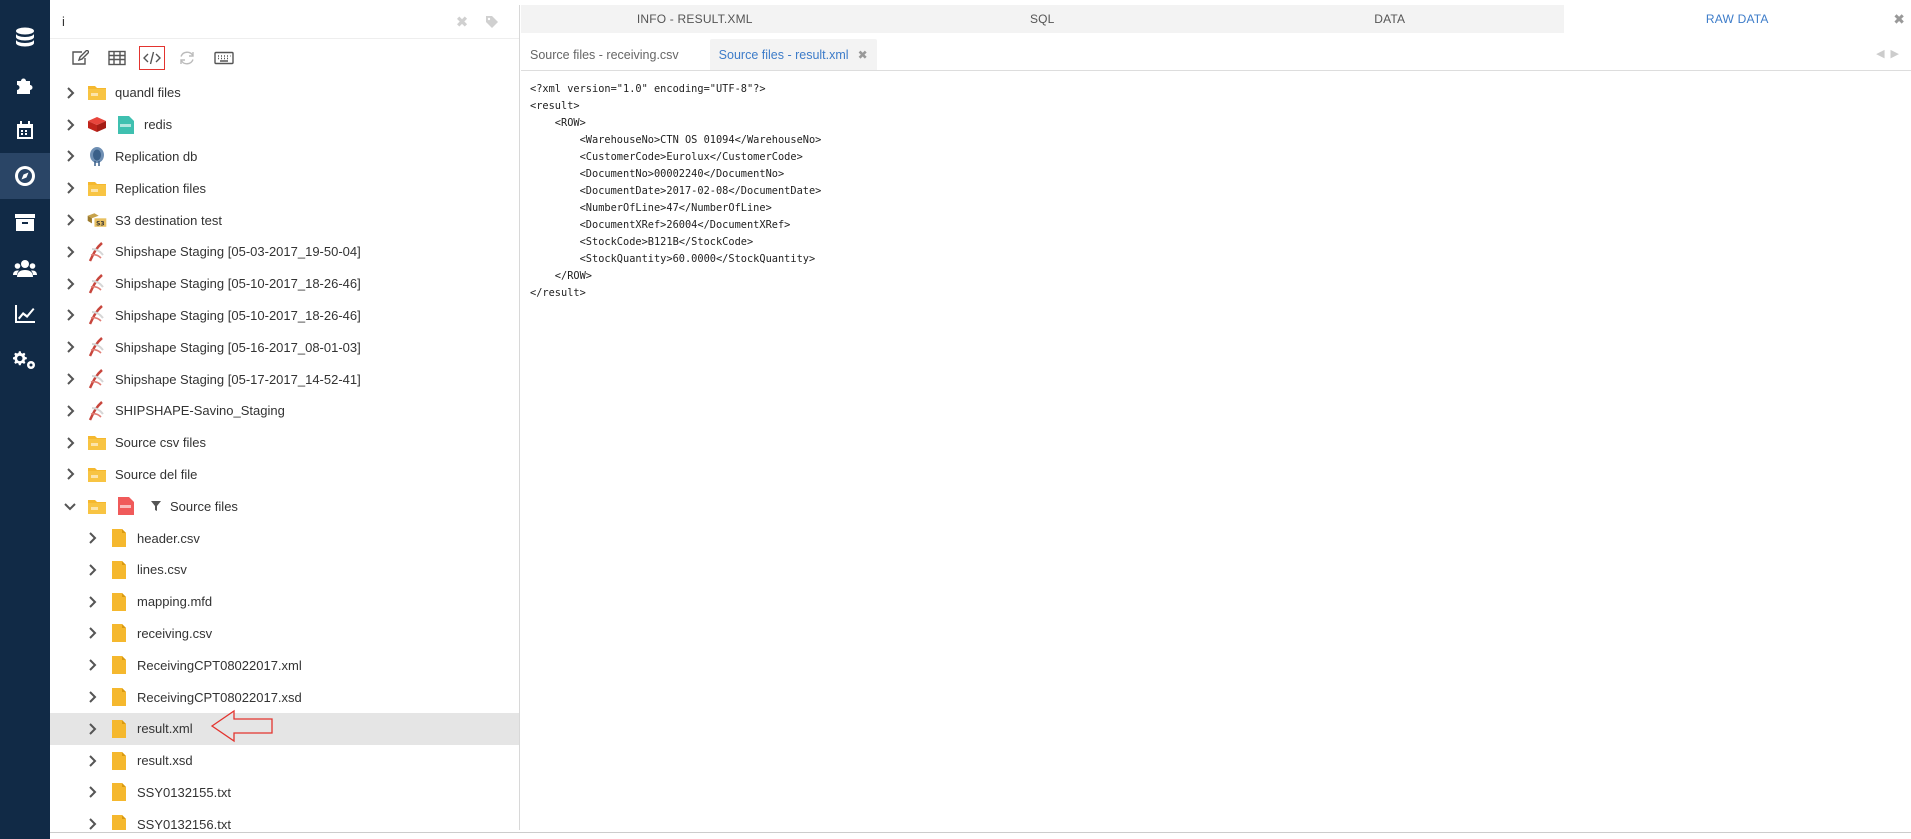  What do you see at coordinates (219, 697) in the screenshot?
I see `tree-item-label: ReceivingCPT08022017.xsd` at bounding box center [219, 697].